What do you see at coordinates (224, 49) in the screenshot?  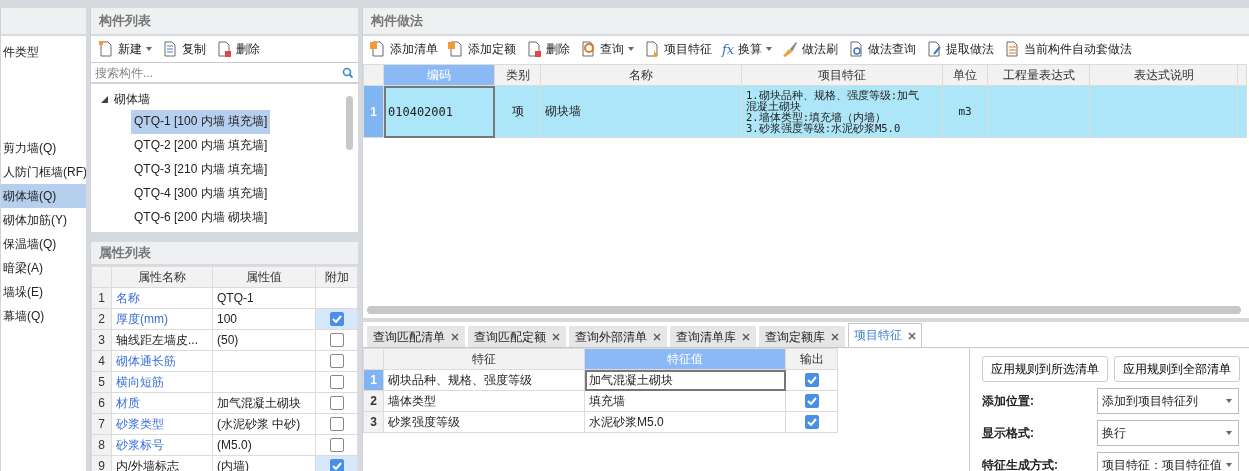 I see `delete-document-icon` at bounding box center [224, 49].